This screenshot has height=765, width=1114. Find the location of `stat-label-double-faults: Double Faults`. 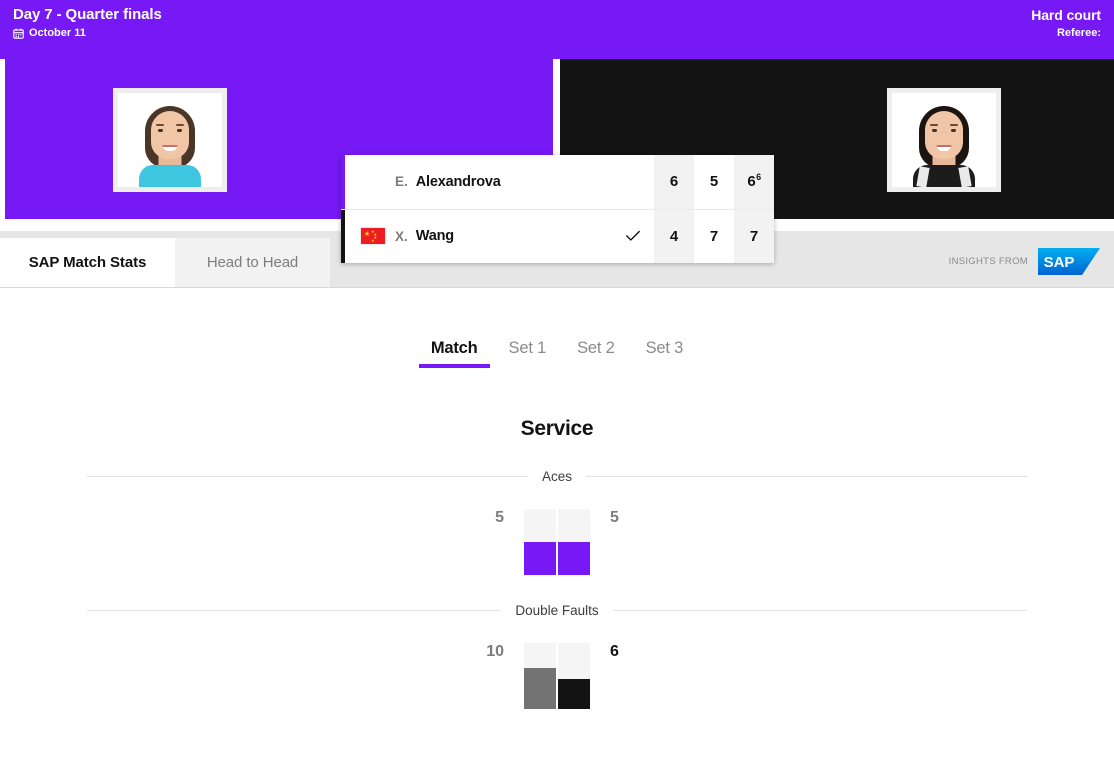

stat-label-double-faults: Double Faults is located at coordinates (557, 610).